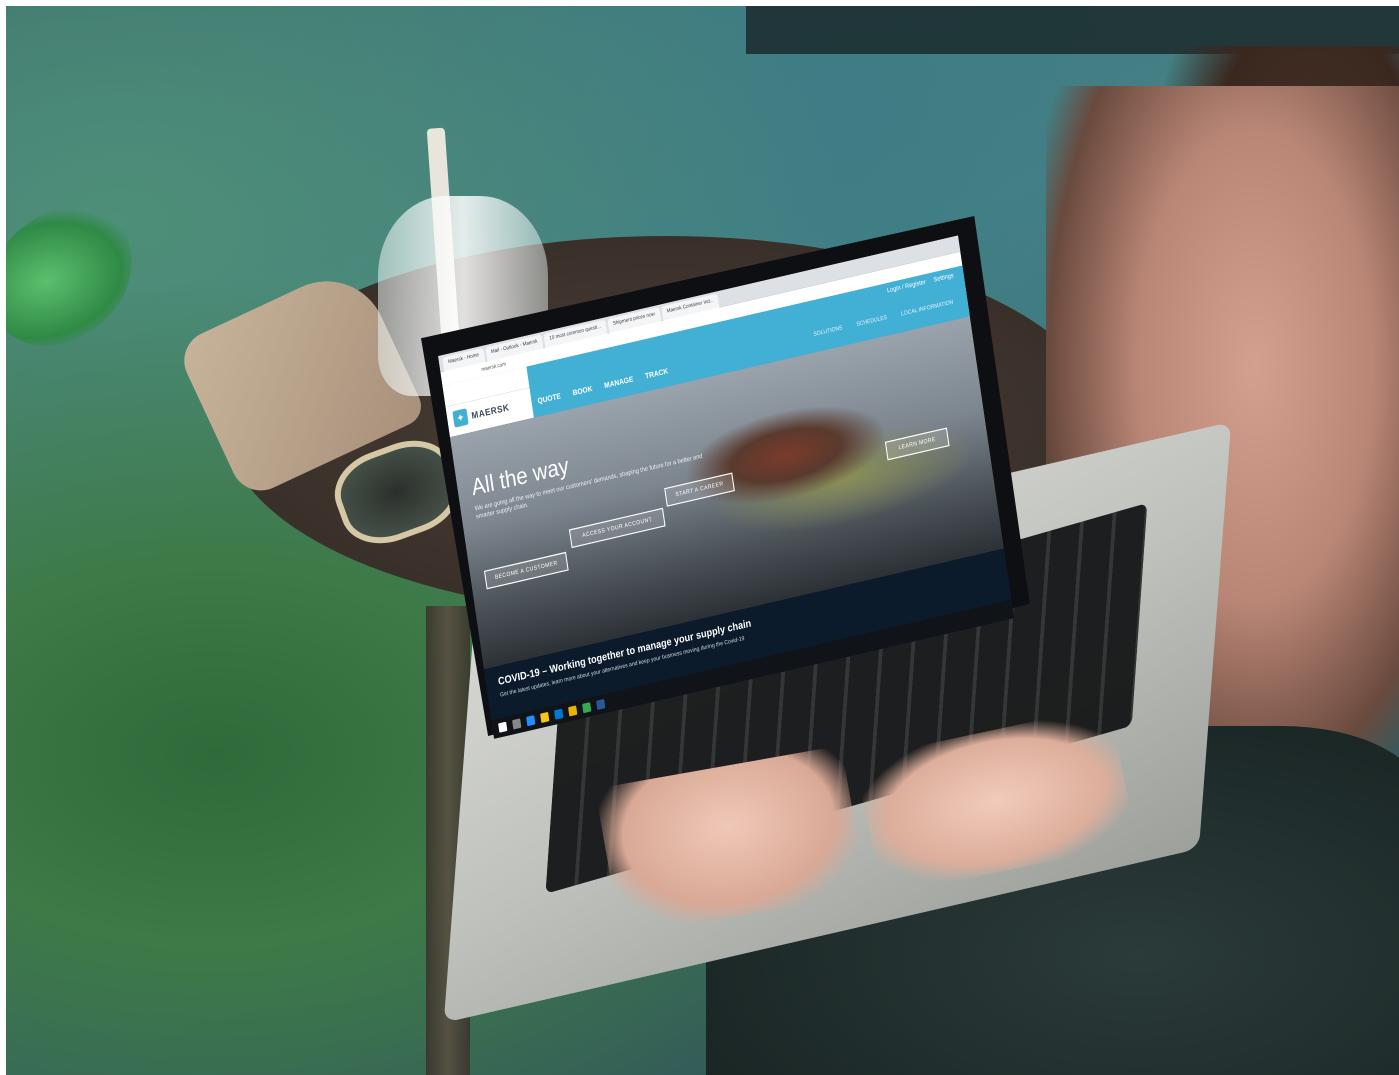 This screenshot has width=1399, height=1075. Describe the element at coordinates (559, 714) in the screenshot. I see `outlook-icon` at that location.